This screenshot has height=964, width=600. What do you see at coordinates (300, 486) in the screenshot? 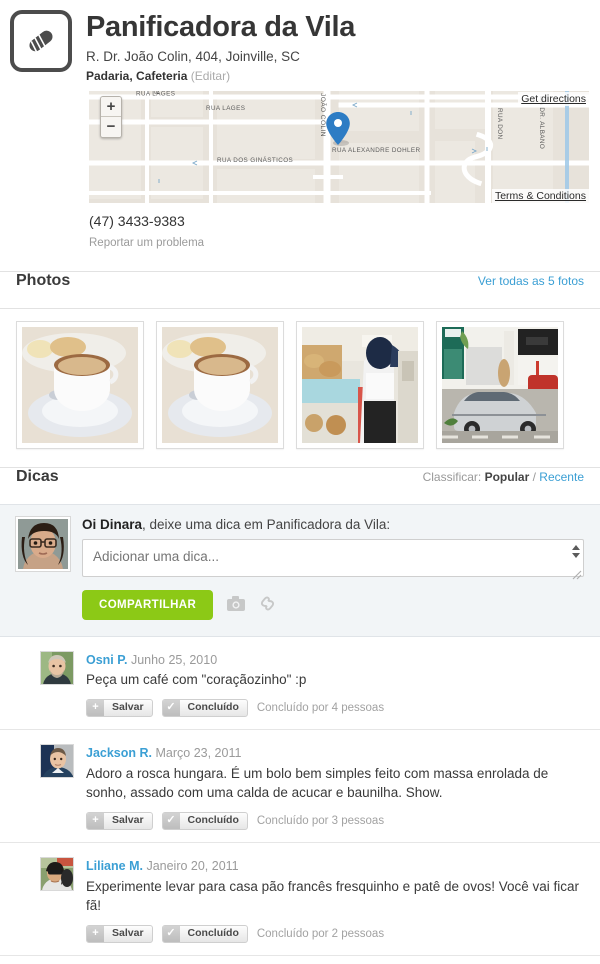
I see `tips-header: Dicas Classificar: Popular / Recente` at bounding box center [300, 486].